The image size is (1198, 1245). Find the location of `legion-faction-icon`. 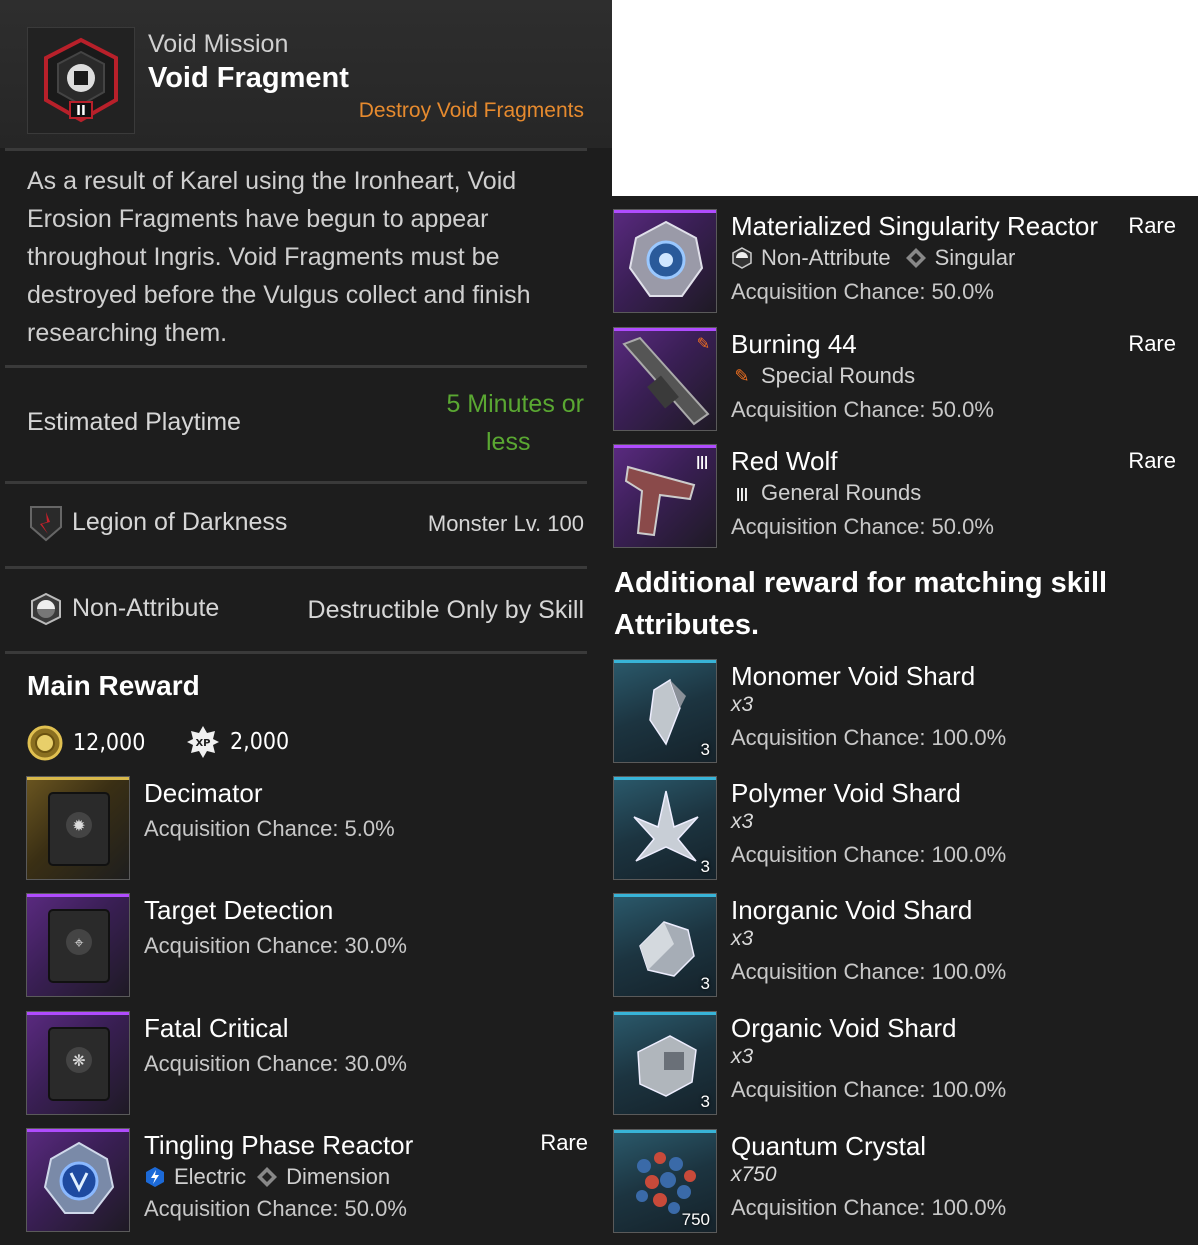

legion-faction-icon is located at coordinates (46, 523).